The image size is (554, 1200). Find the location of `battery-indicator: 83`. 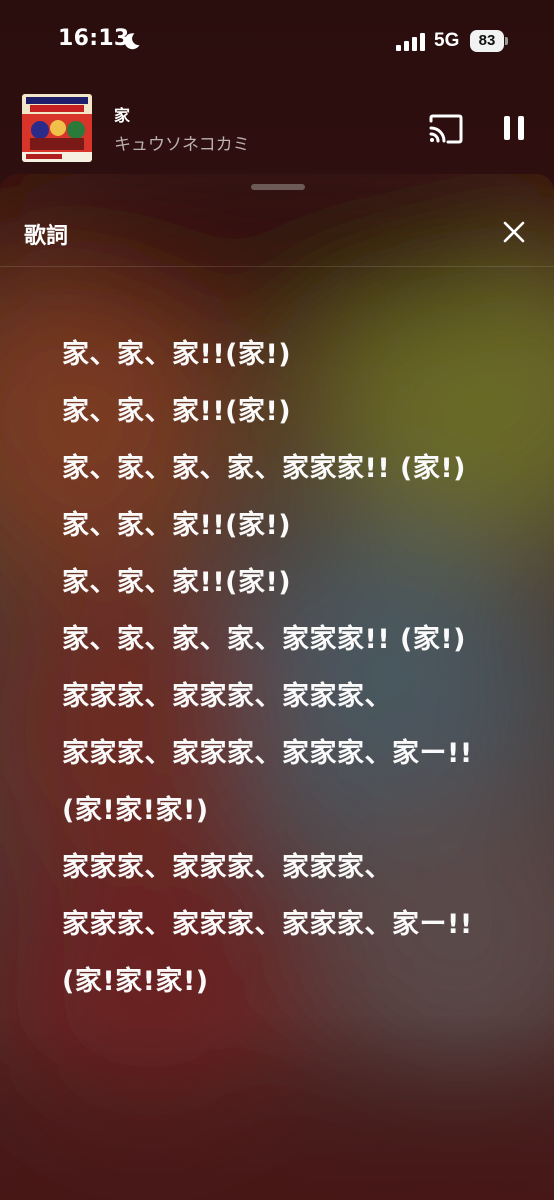

battery-indicator: 83 is located at coordinates (489, 41).